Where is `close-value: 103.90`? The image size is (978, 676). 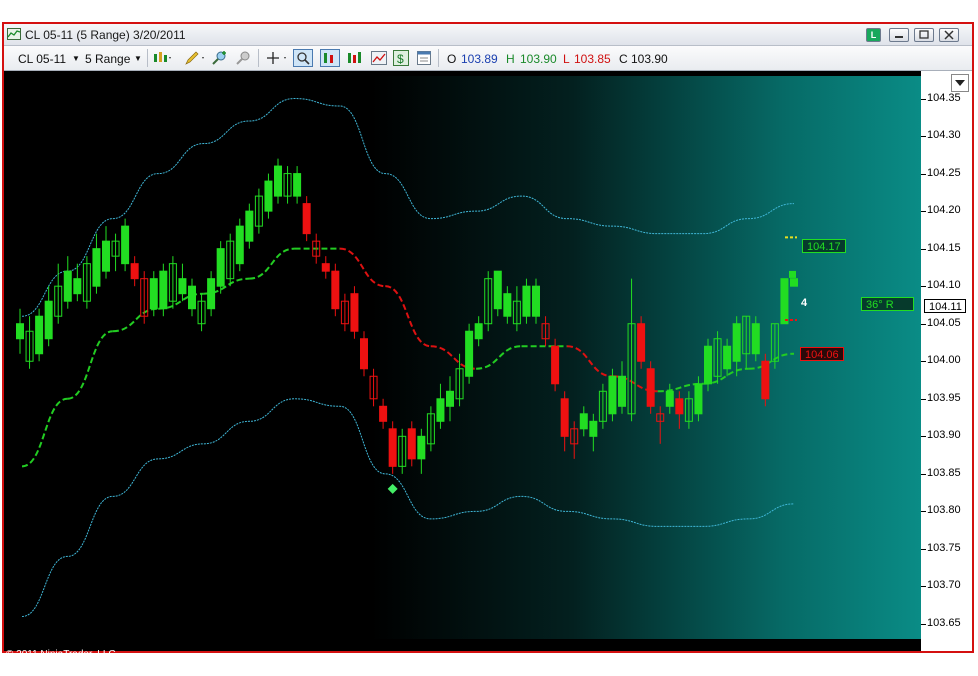 close-value: 103.90 is located at coordinates (649, 59).